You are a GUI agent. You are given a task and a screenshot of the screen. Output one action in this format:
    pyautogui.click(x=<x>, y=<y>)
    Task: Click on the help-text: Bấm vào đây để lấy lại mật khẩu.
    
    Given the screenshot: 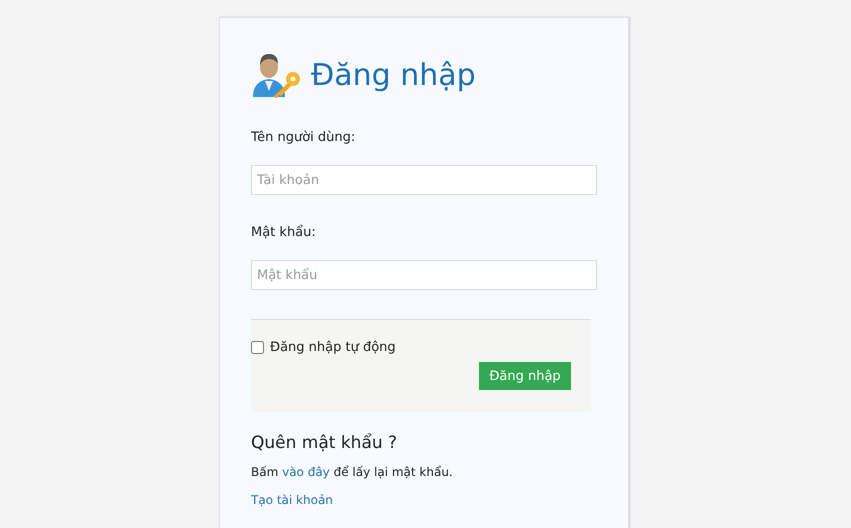 What is the action you would take?
    pyautogui.click(x=352, y=472)
    